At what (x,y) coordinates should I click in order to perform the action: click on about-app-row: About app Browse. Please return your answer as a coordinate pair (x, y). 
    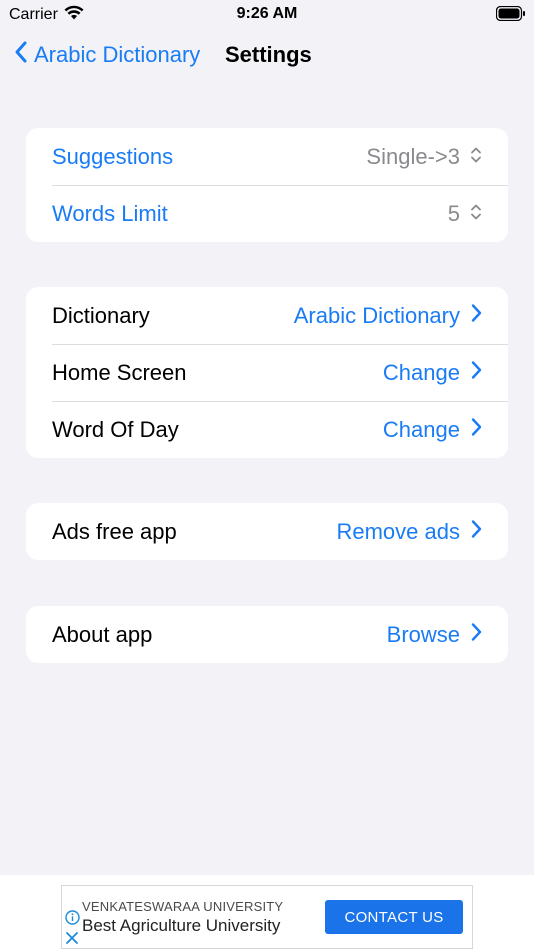
    Looking at the image, I should click on (267, 634).